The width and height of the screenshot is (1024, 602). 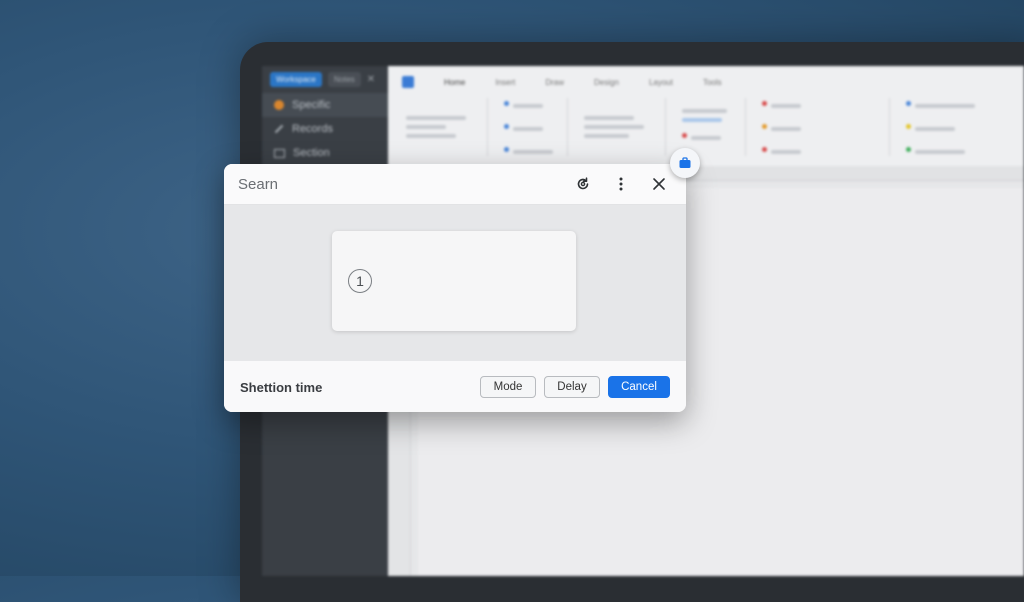 What do you see at coordinates (312, 129) in the screenshot?
I see `sidebar-item-label: Records` at bounding box center [312, 129].